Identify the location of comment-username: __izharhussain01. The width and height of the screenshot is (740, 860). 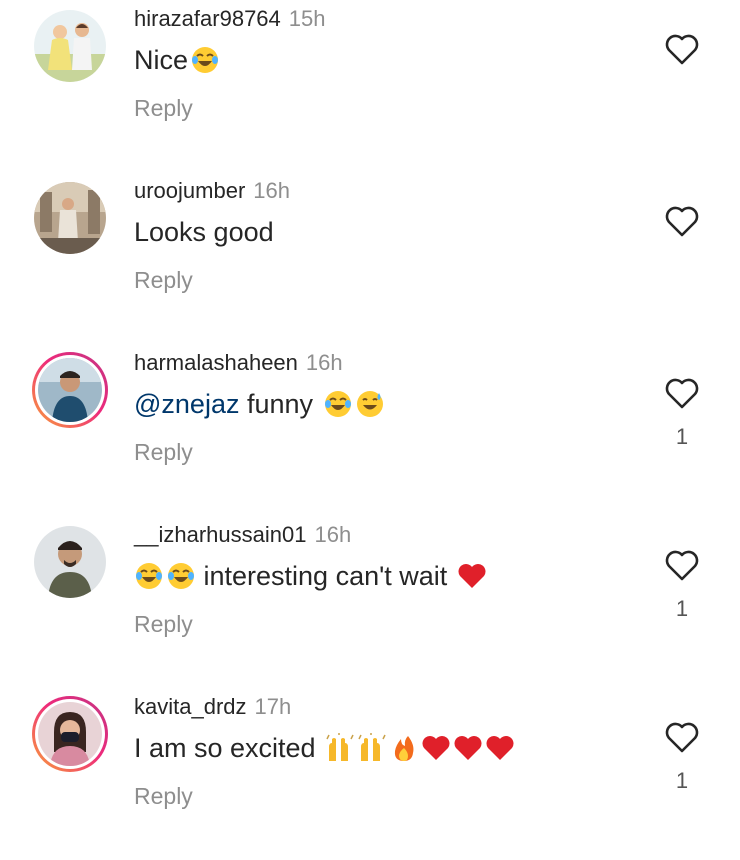
(220, 534).